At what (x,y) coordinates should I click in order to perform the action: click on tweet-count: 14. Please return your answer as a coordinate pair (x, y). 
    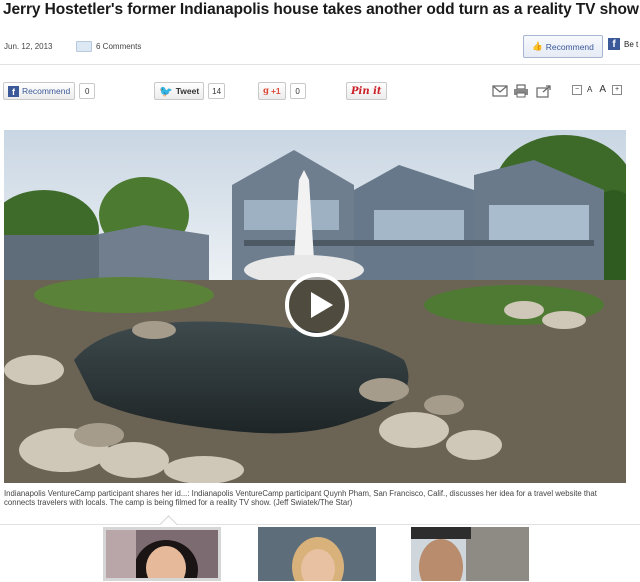
    Looking at the image, I should click on (217, 91).